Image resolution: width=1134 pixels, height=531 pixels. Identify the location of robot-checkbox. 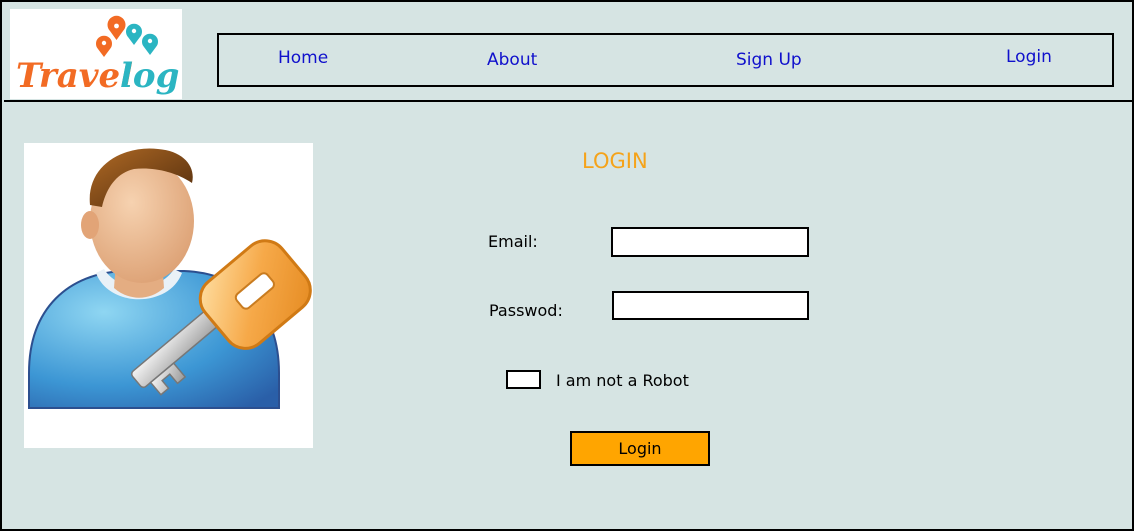
(523, 379).